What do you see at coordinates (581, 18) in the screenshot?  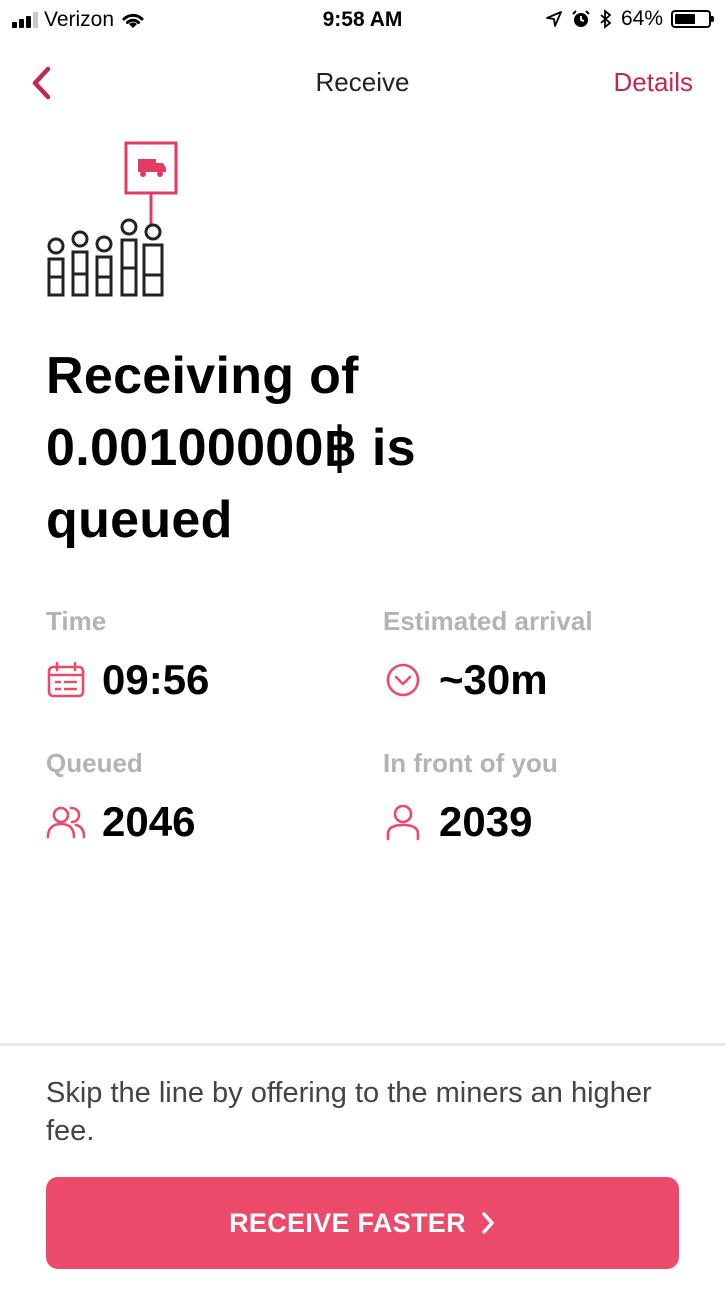 I see `alarm-clock-icon` at bounding box center [581, 18].